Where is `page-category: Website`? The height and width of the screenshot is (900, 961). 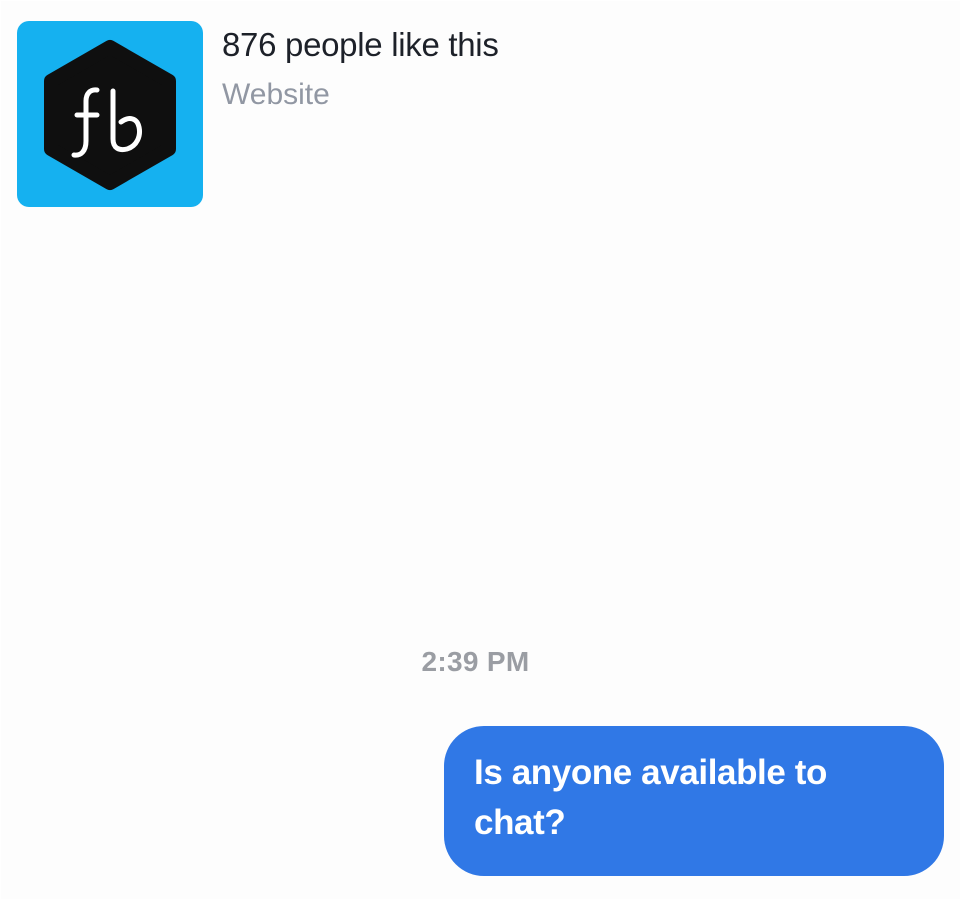 page-category: Website is located at coordinates (276, 94).